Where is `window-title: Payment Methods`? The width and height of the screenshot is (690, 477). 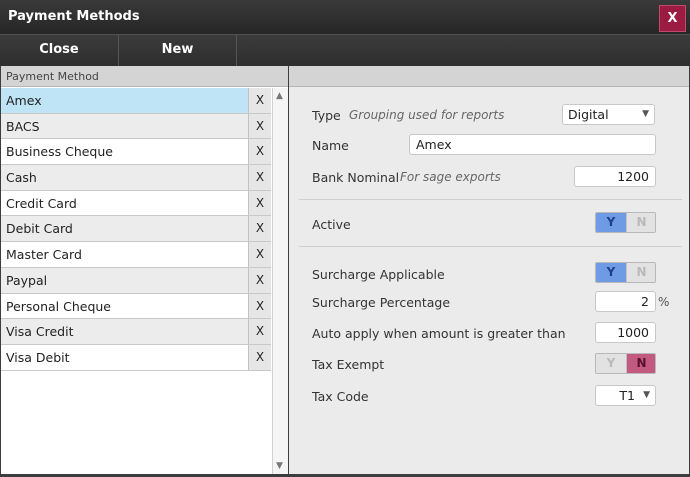
window-title: Payment Methods is located at coordinates (74, 16).